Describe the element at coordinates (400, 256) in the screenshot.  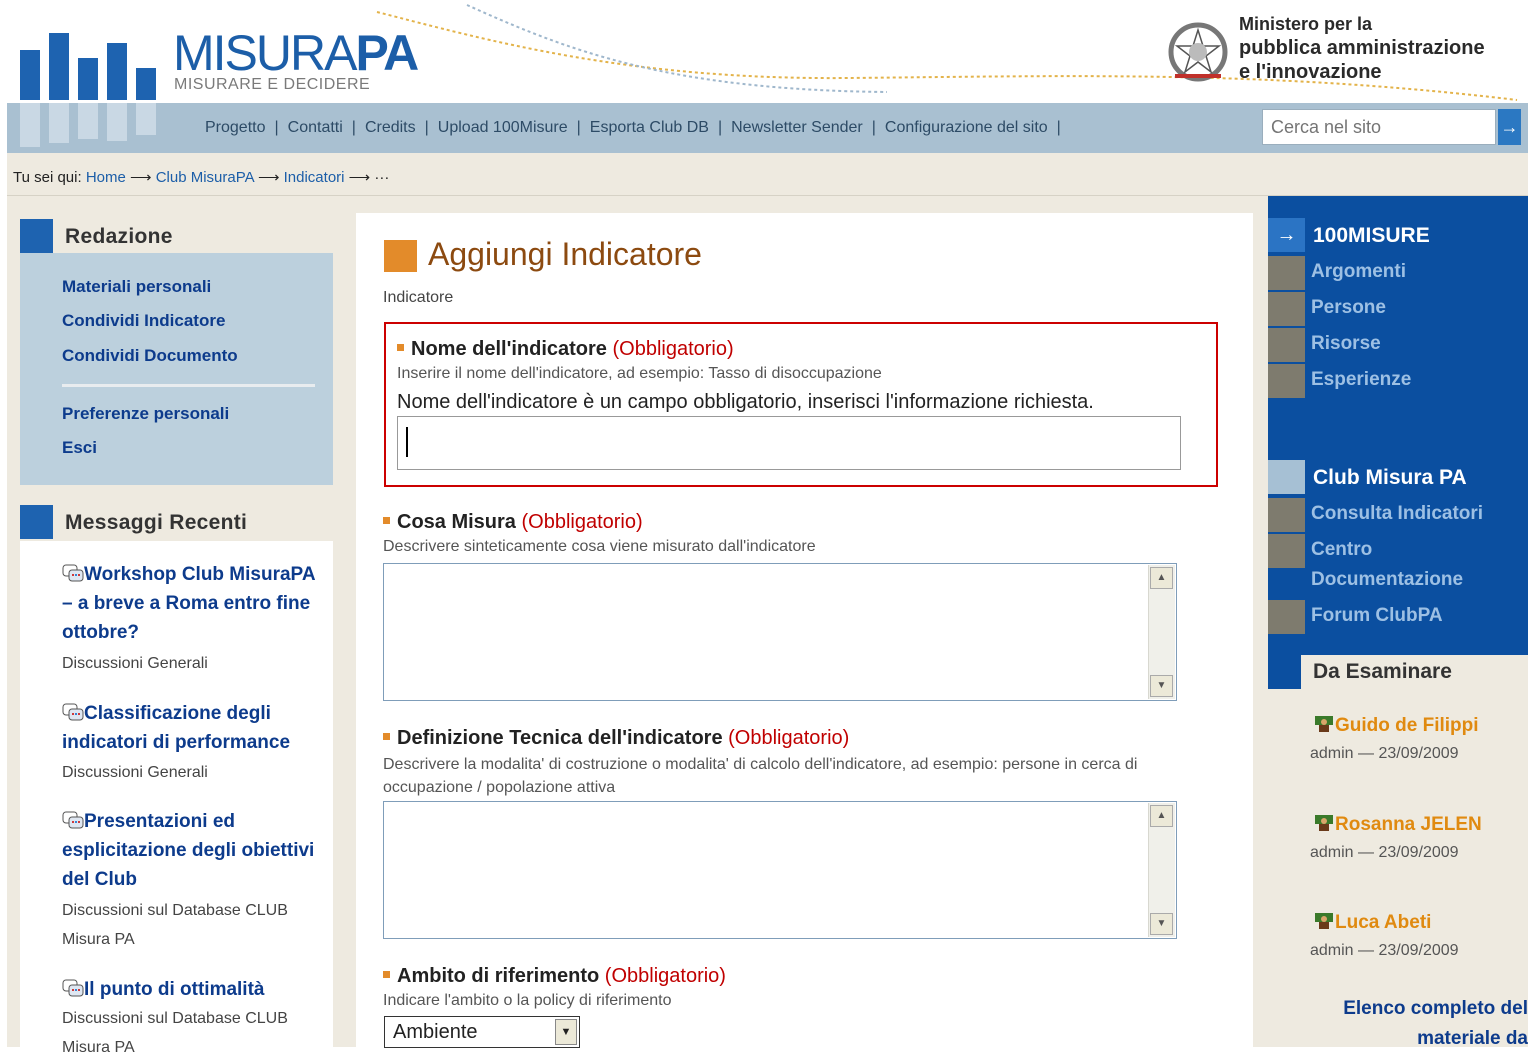
I see `title-marker` at that location.